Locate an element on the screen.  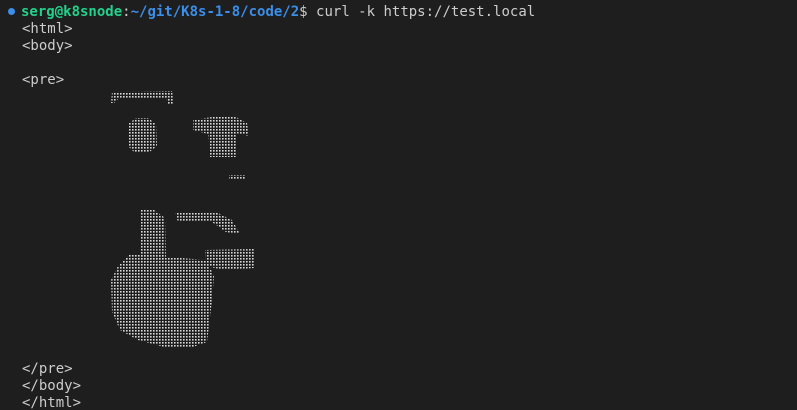
ascii-fist is located at coordinates (162, 301).